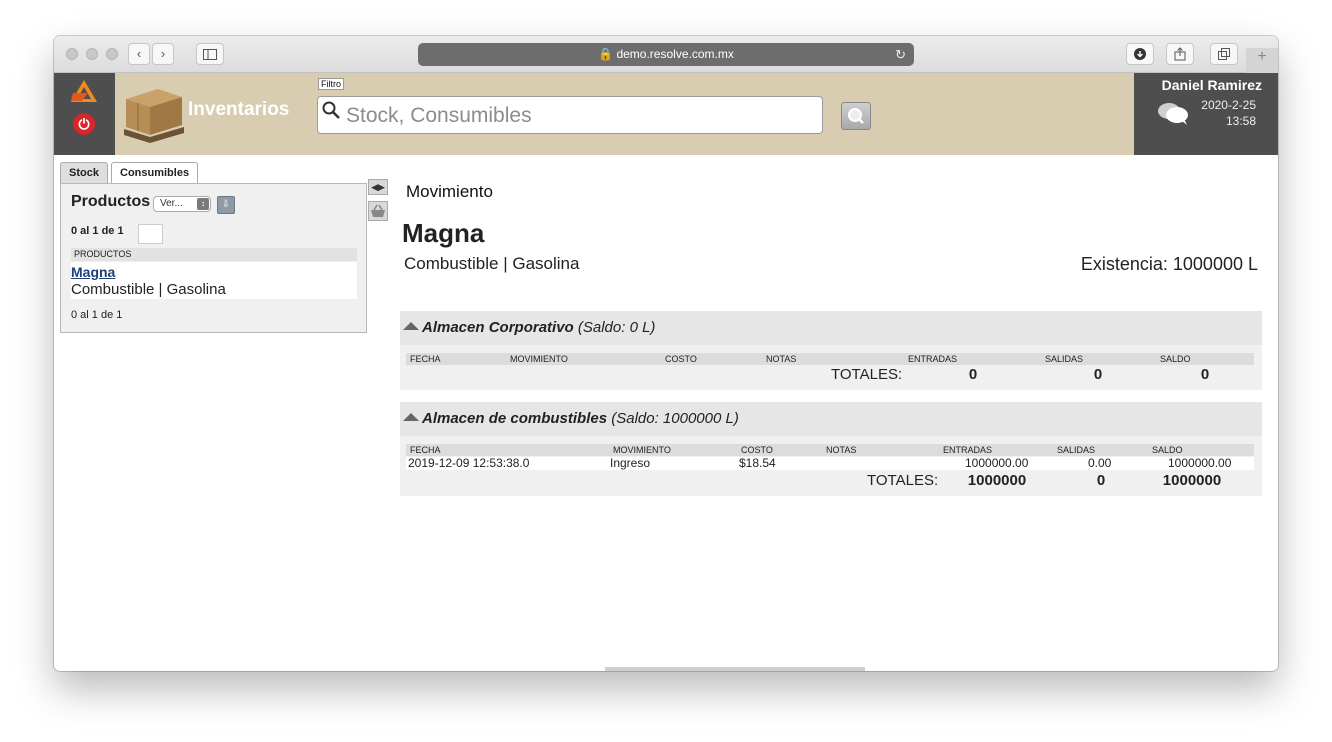 The width and height of the screenshot is (1332, 742). I want to click on warehouse-header: Almacen Corporativo (Saldo: 0 L), so click(831, 328).